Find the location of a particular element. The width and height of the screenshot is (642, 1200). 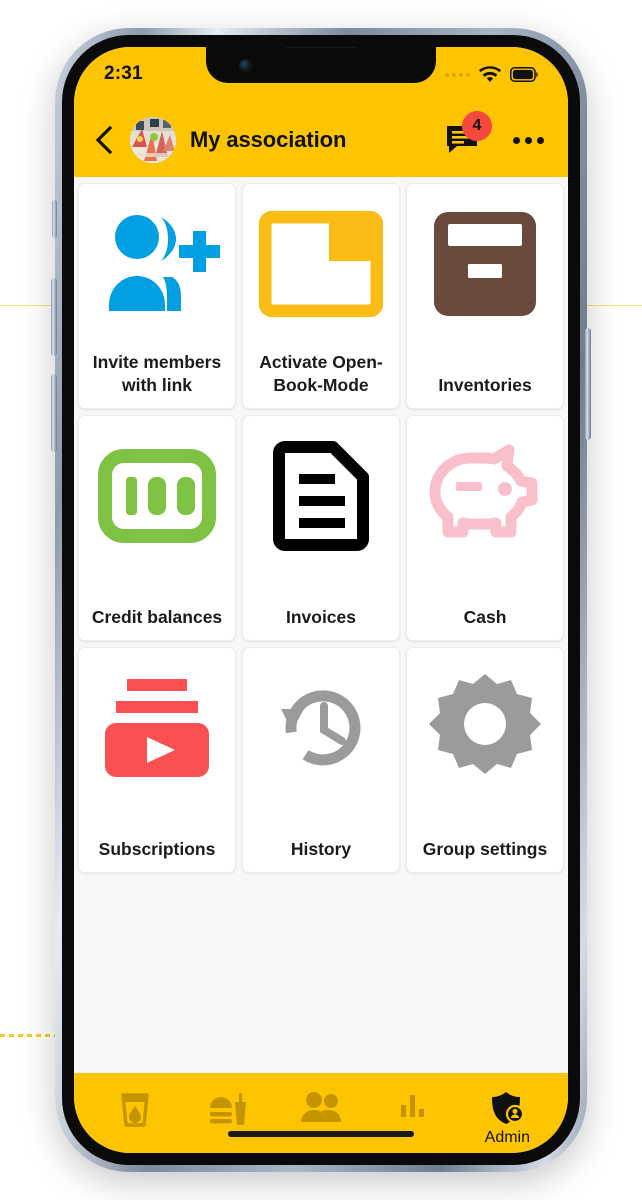

bottom-navigation: Admin is located at coordinates (321, 1113).